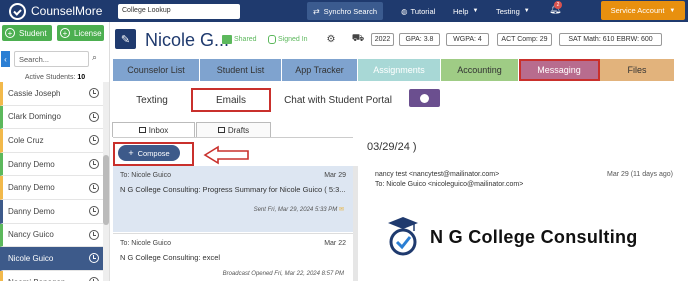 The width and height of the screenshot is (688, 281). Describe the element at coordinates (5, 59) in the screenshot. I see `chevron-left-icon: ‹` at that location.